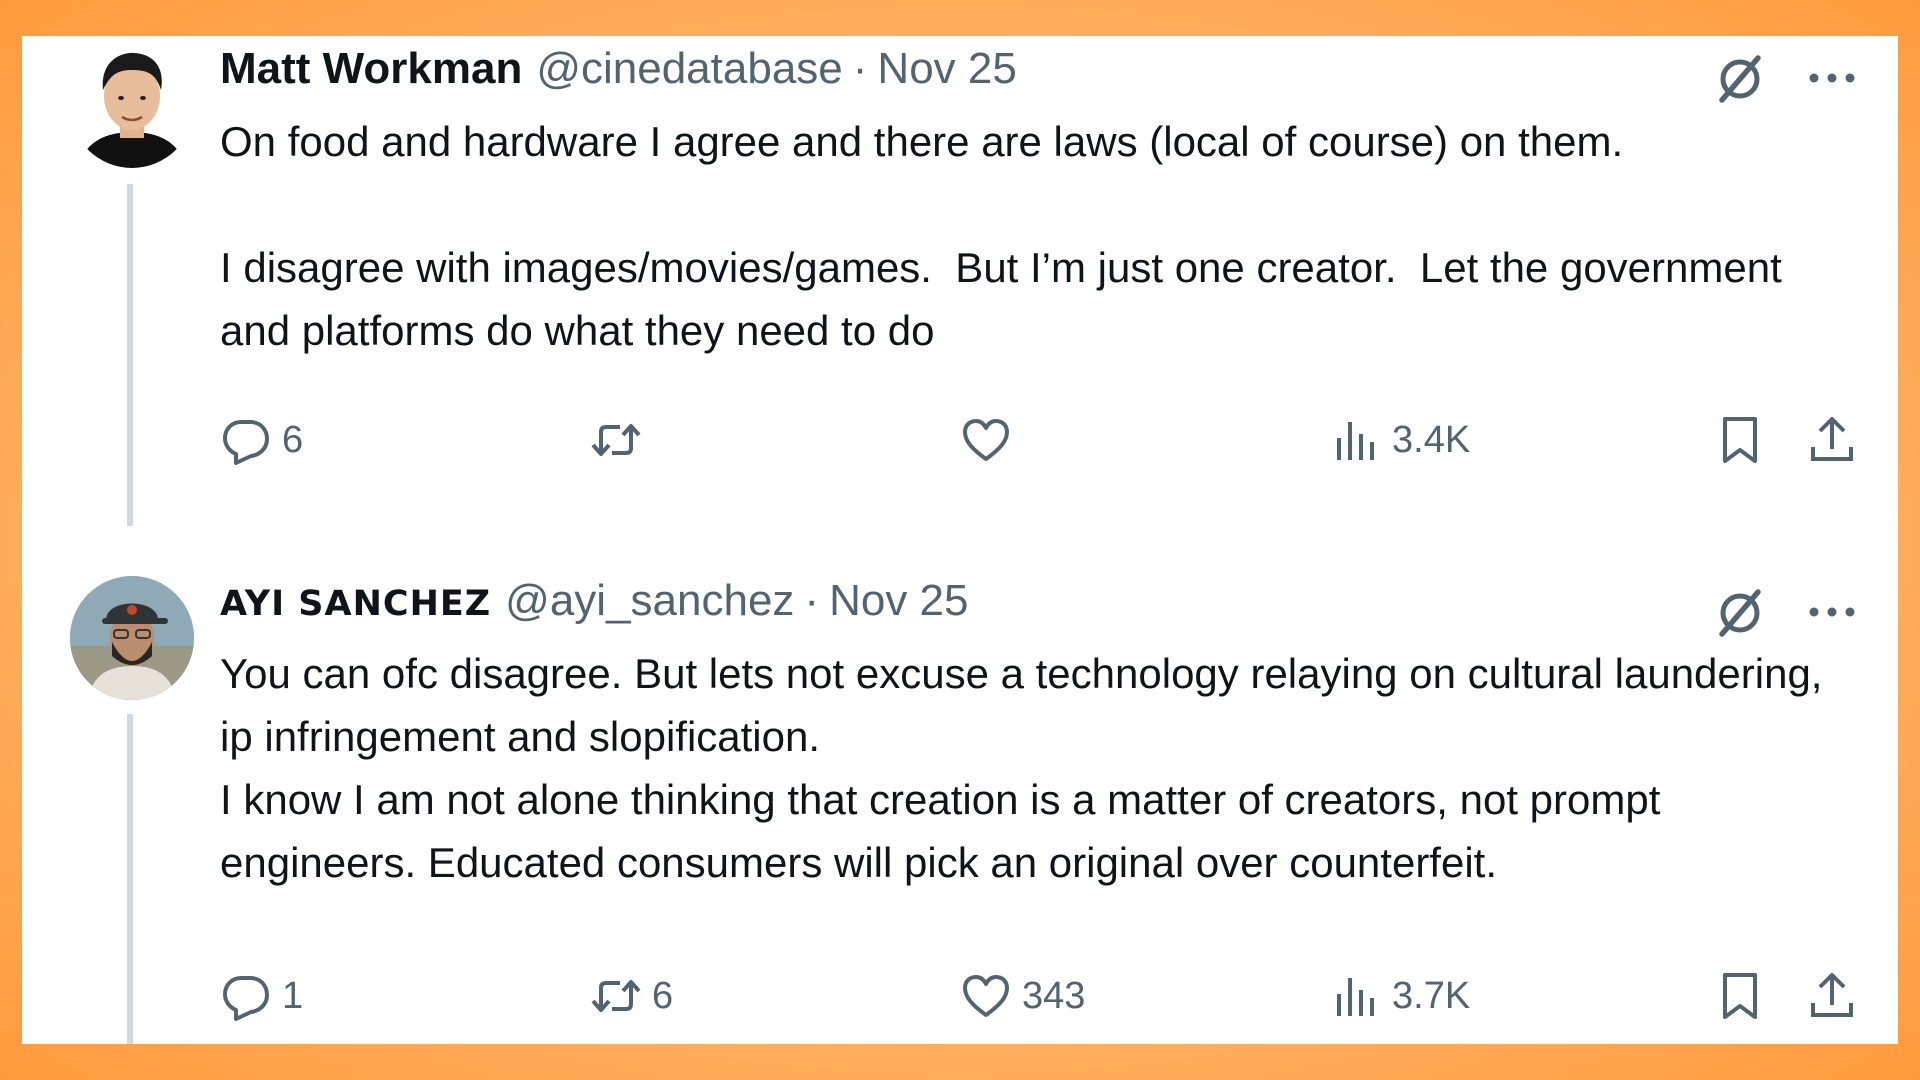 This screenshot has width=1920, height=1080. I want to click on reply-button: 6, so click(261, 440).